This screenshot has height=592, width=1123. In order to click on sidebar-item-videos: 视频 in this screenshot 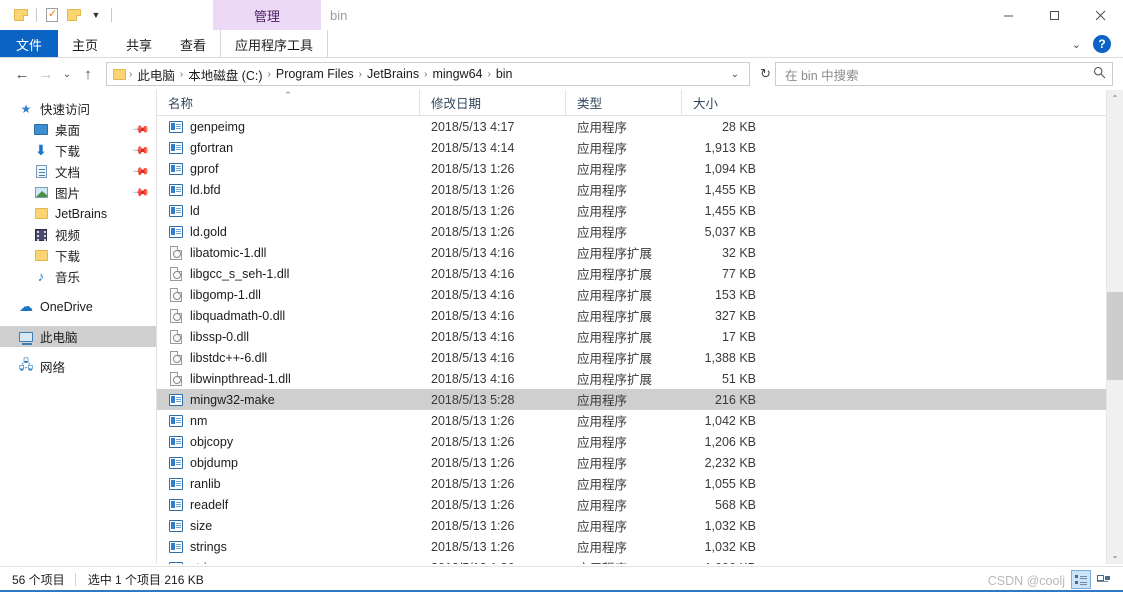, I will do `click(78, 234)`.